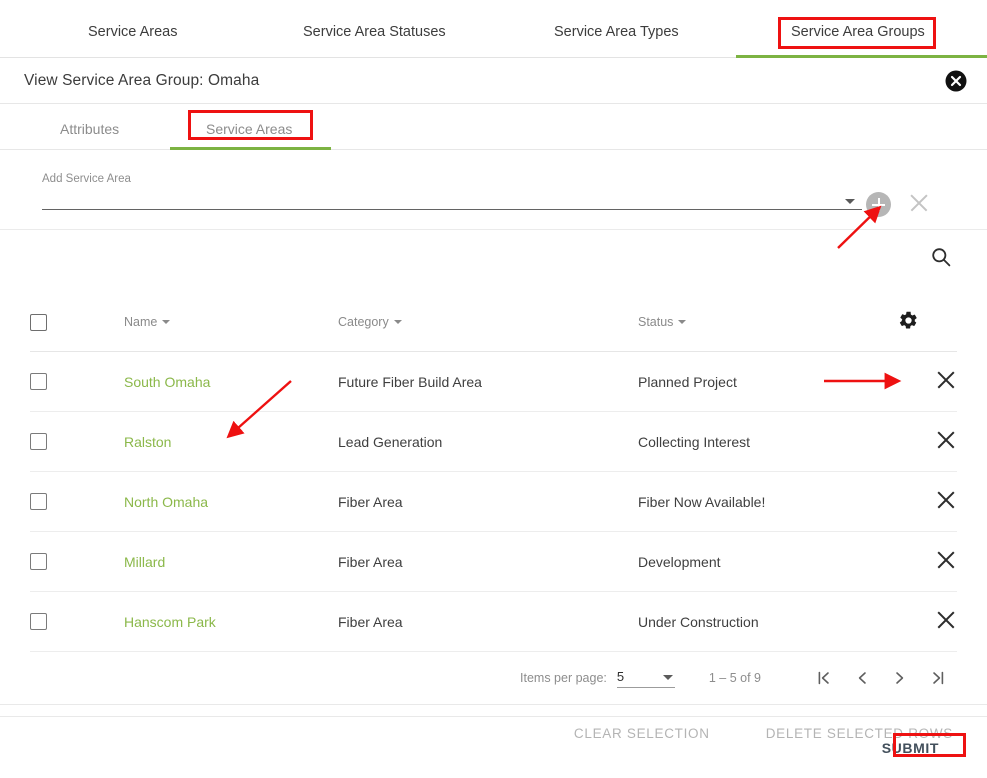 This screenshot has height=778, width=987. What do you see at coordinates (77, 322) in the screenshot?
I see `select-all-header` at bounding box center [77, 322].